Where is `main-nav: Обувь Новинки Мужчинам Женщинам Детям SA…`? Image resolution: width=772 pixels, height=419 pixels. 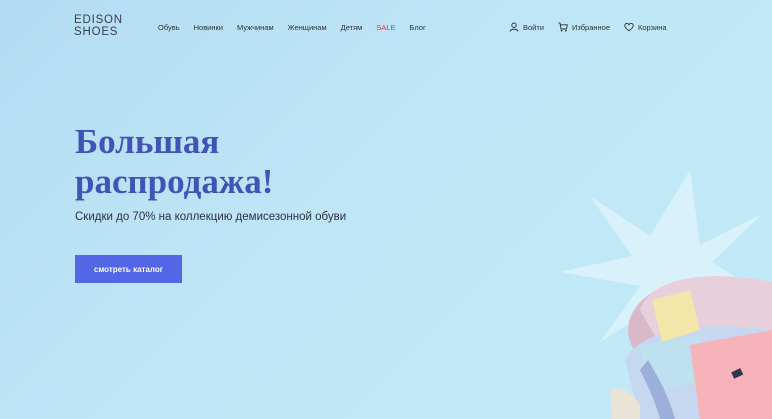 main-nav: Обувь Новинки Мужчинам Женщинам Детям SA… is located at coordinates (299, 27).